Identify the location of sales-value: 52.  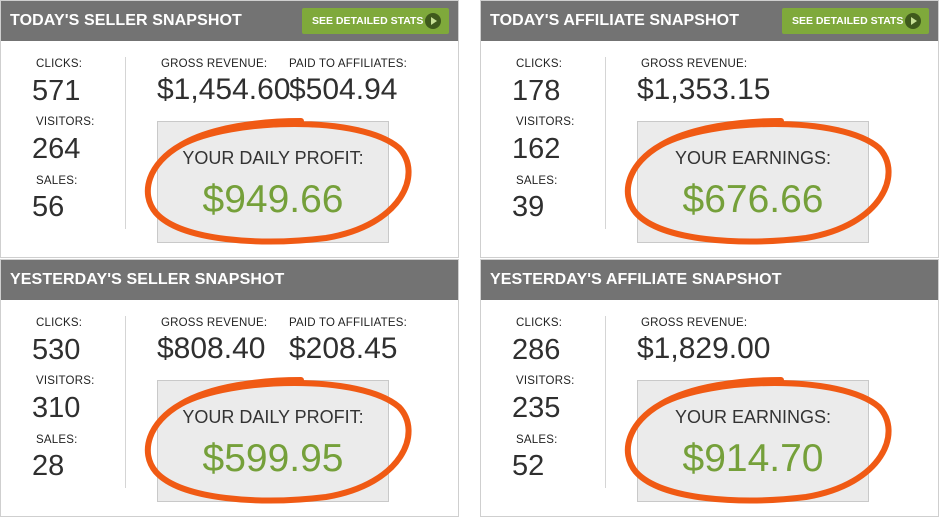
(528, 466).